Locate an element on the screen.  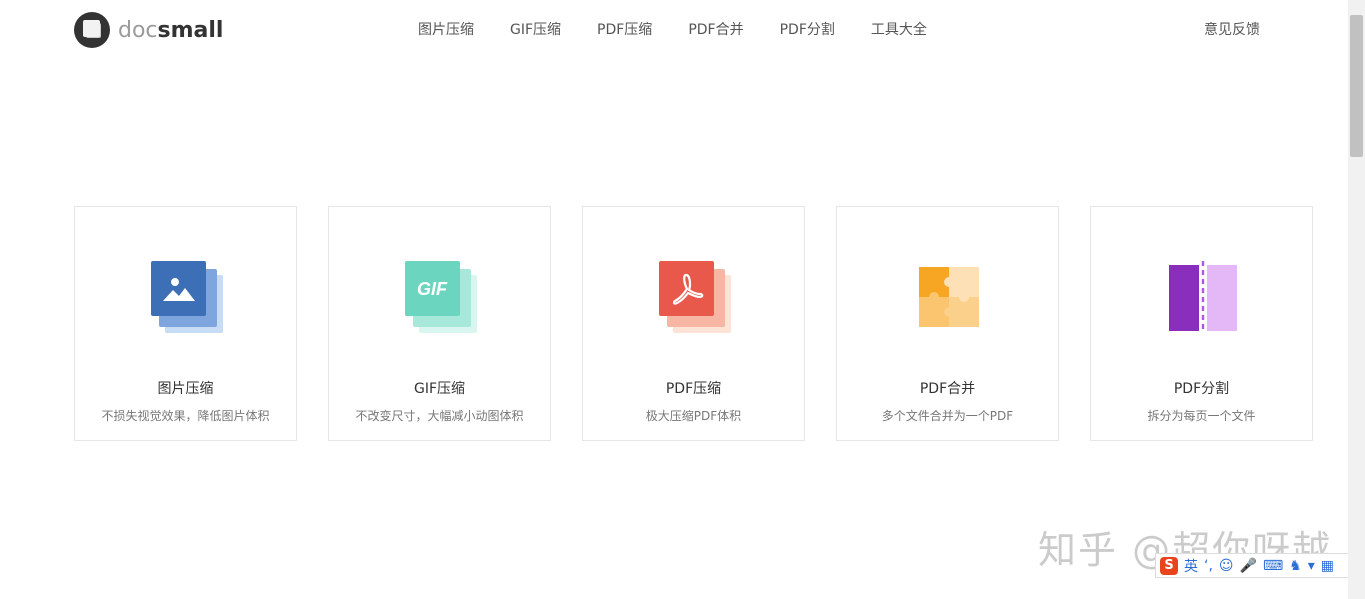
card-image-compress: 图片压缩 不损失视觉效果，降低图片体积 is located at coordinates (185, 323).